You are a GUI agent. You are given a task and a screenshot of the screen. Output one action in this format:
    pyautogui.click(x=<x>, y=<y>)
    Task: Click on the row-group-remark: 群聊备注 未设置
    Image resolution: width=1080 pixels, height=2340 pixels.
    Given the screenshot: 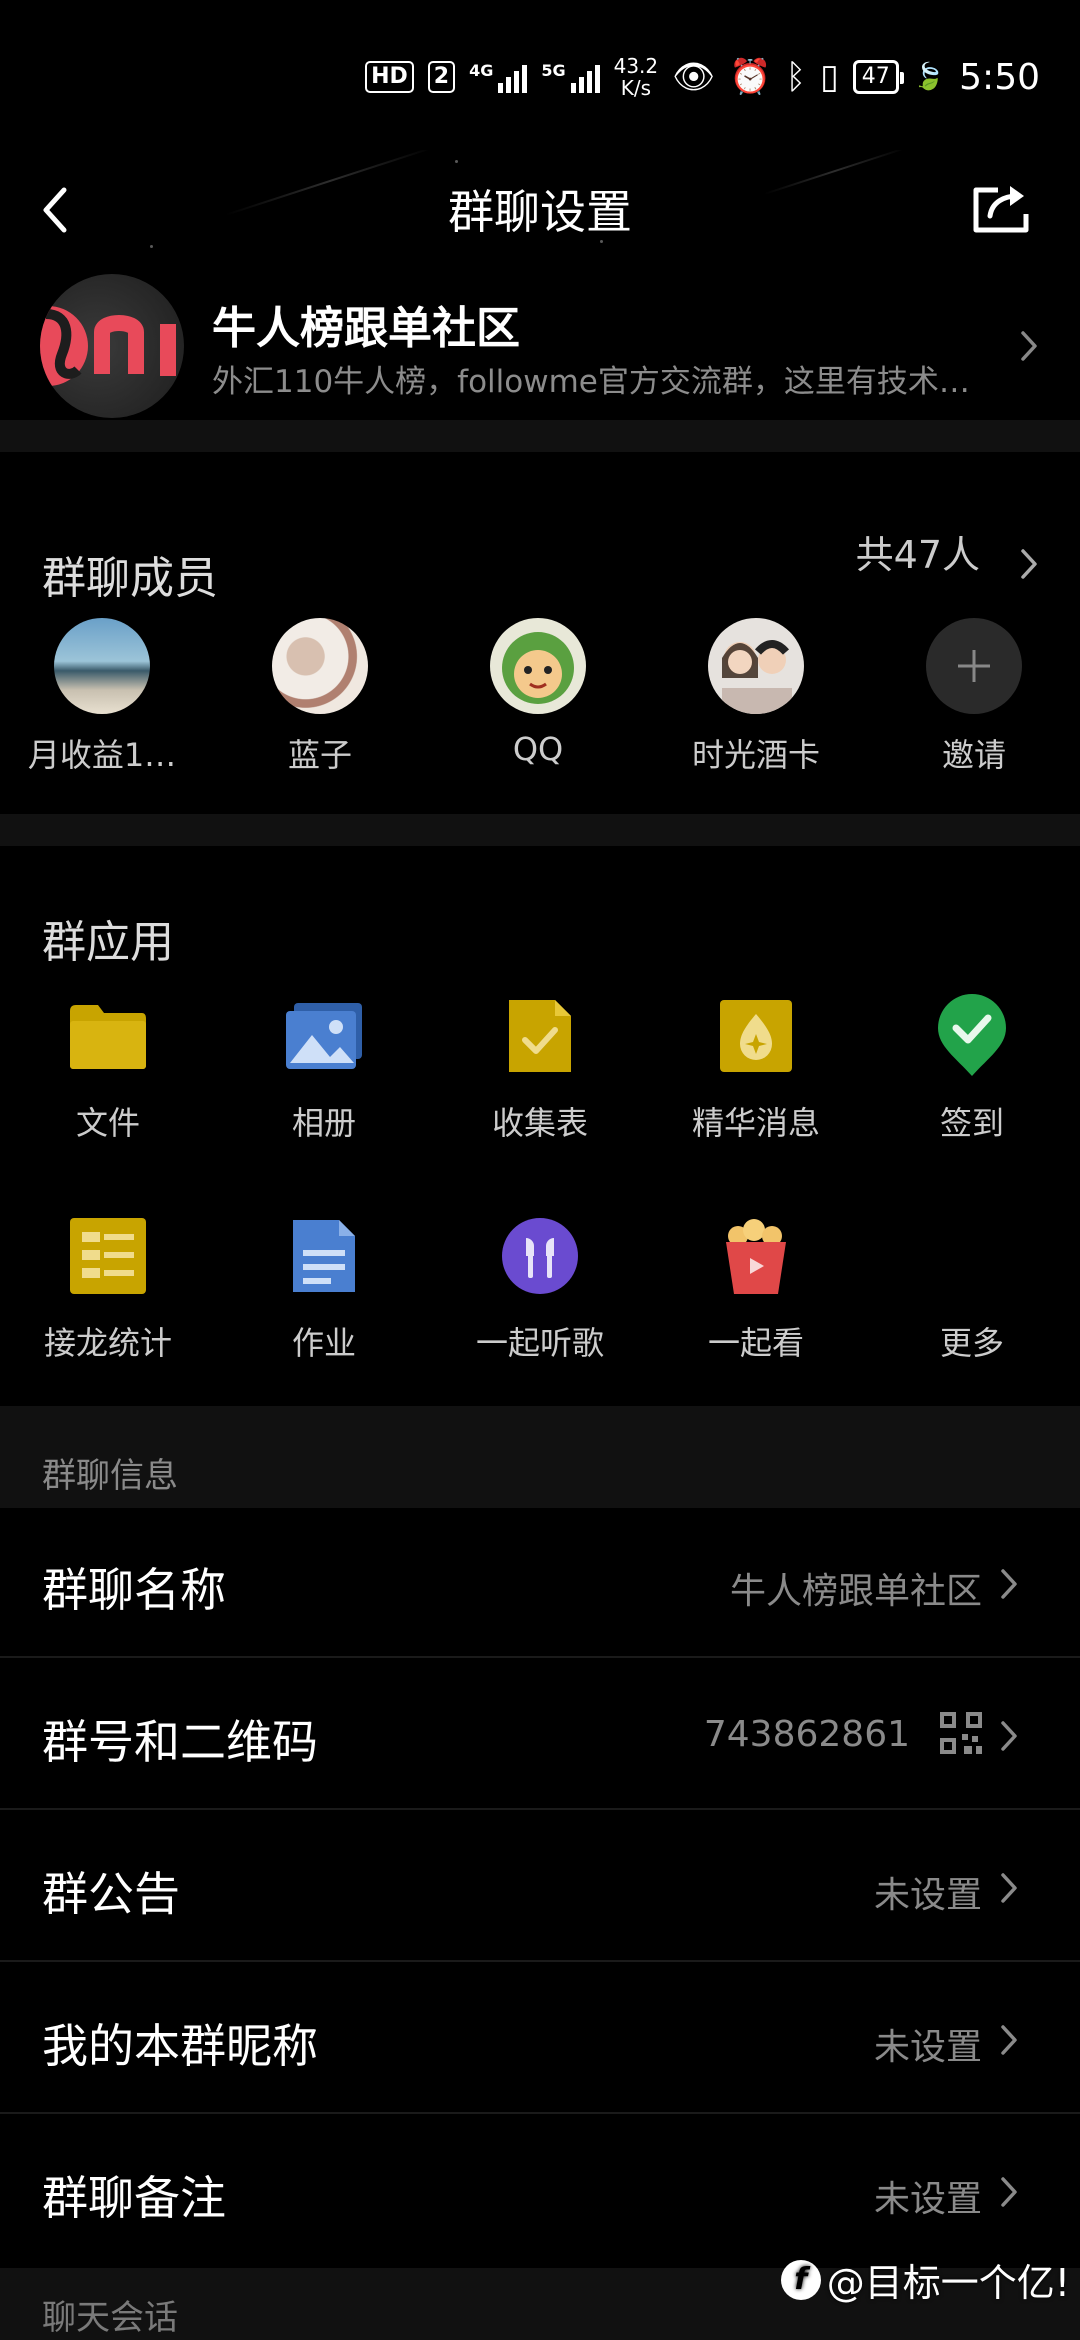 What is the action you would take?
    pyautogui.click(x=540, y=2192)
    